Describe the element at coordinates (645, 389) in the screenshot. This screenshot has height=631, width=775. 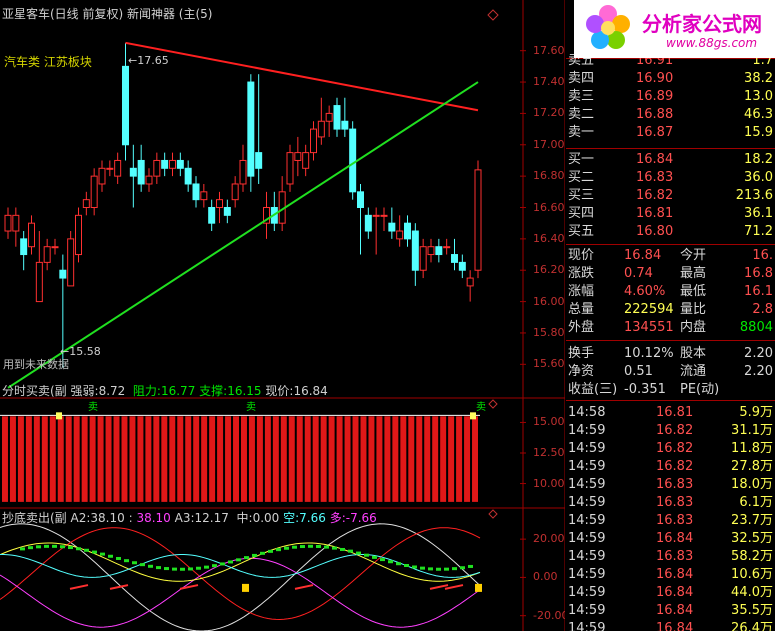
I see `quote-value: -0.351` at that location.